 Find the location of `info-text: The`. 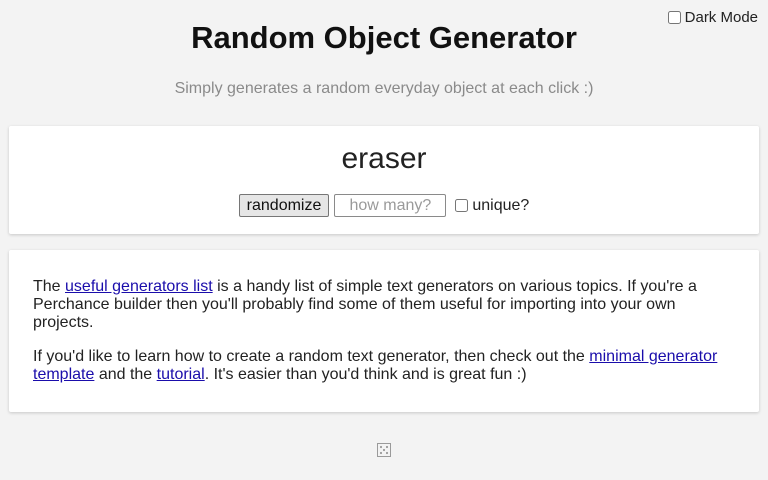

info-text: The is located at coordinates (49, 286).